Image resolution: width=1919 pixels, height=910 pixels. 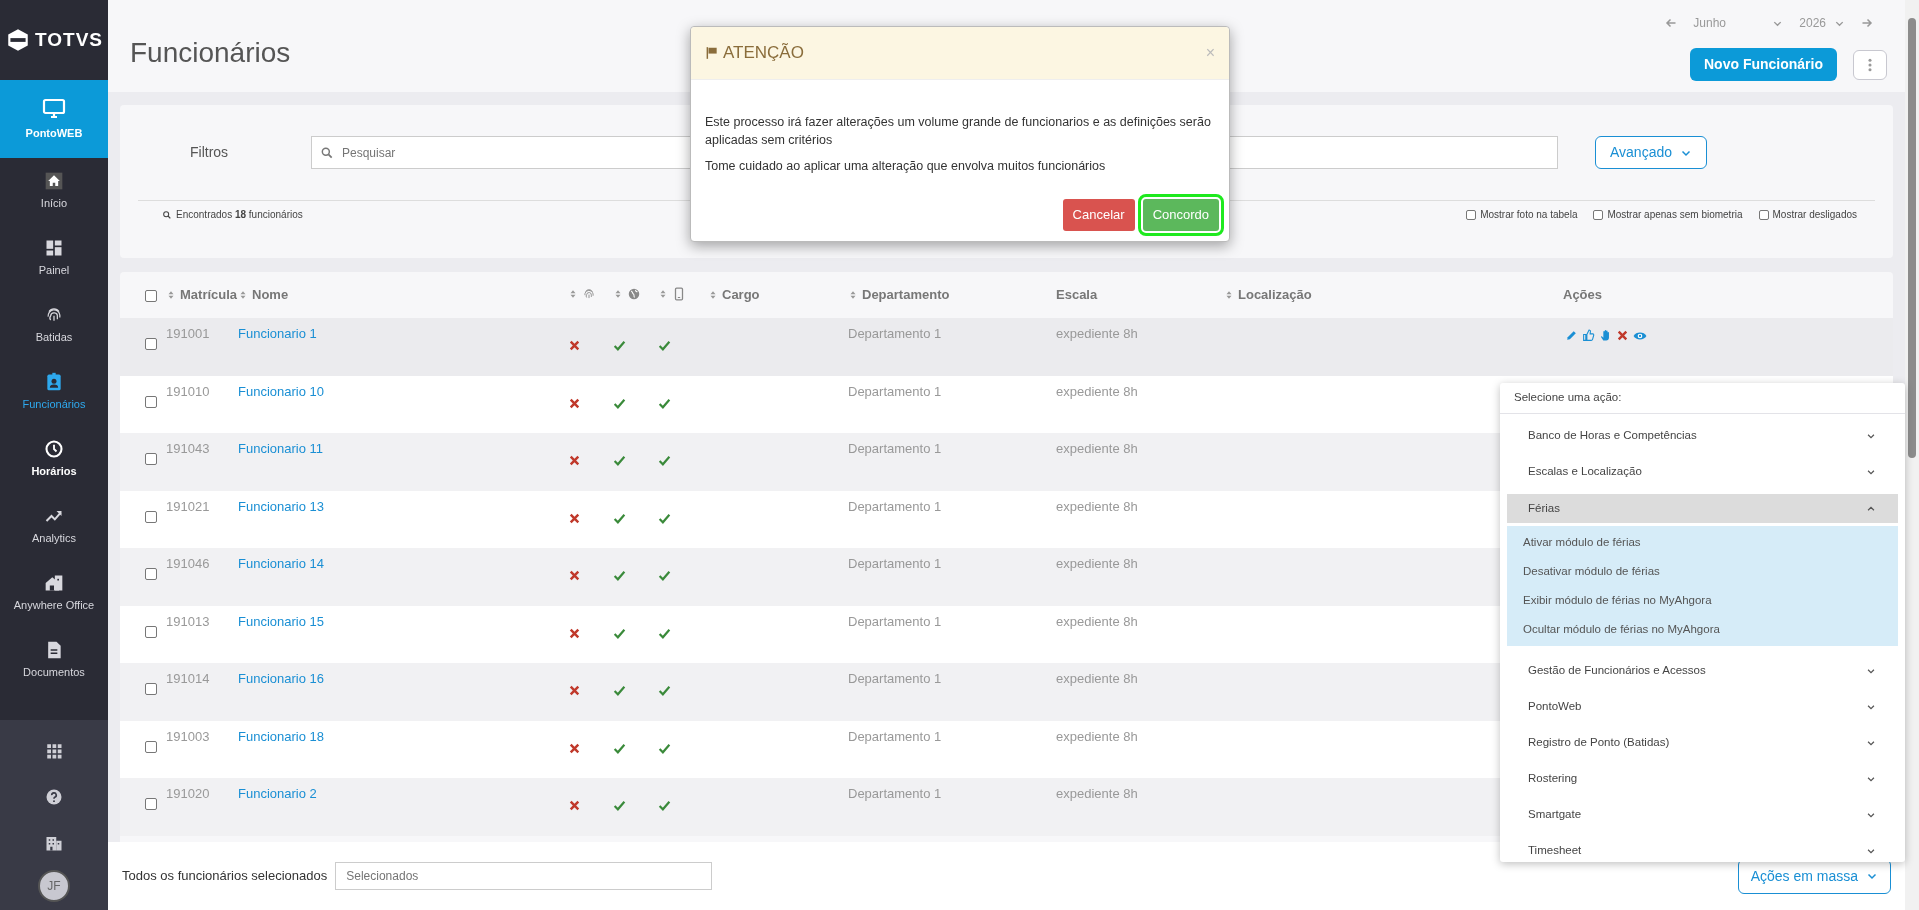 What do you see at coordinates (210, 53) in the screenshot?
I see `page-title: Funcionários` at bounding box center [210, 53].